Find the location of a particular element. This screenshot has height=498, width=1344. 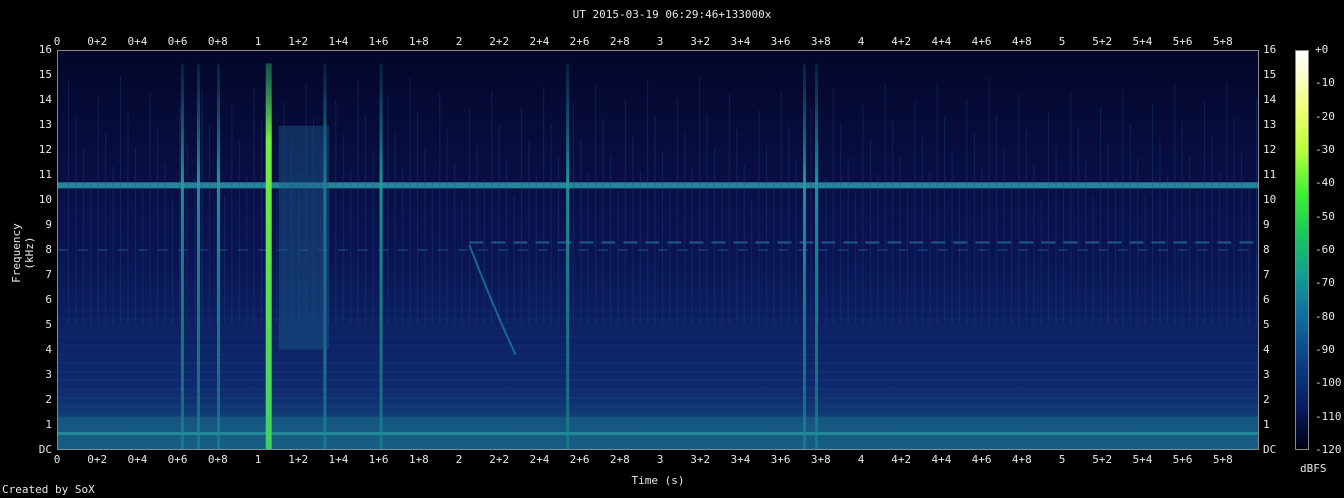

colorbar-tick: -120 is located at coordinates (1328, 449).